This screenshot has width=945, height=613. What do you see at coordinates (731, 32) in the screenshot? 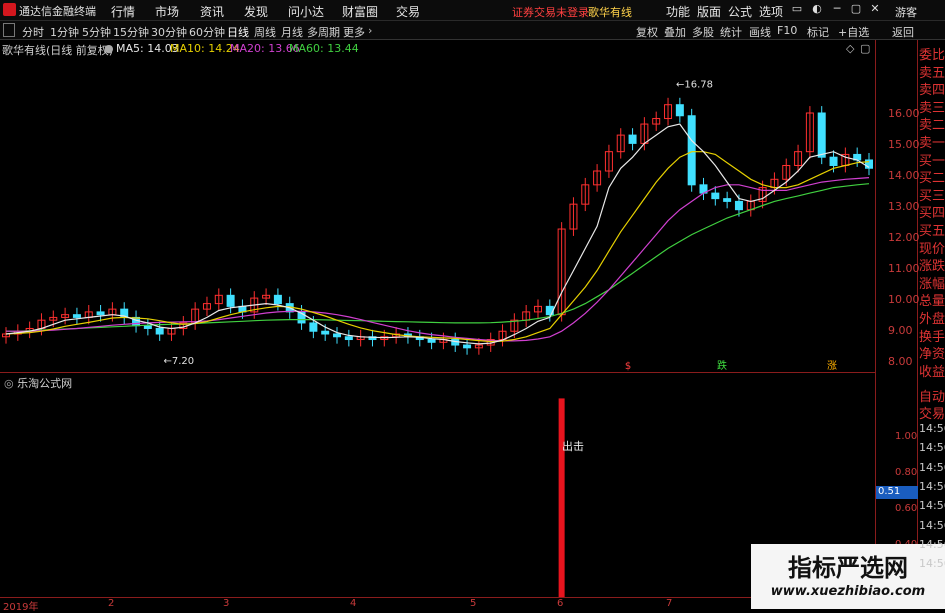
I see `tool-tongji: 统计` at bounding box center [731, 32].